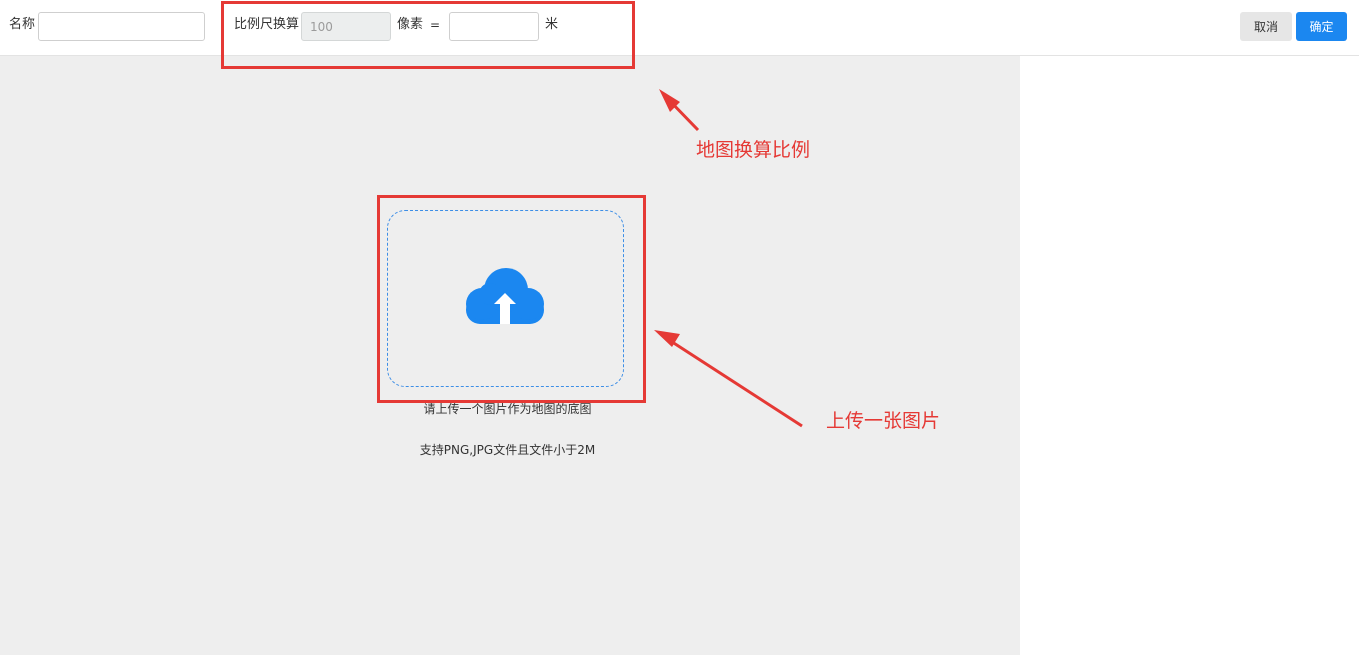  What do you see at coordinates (679, 28) in the screenshot?
I see `top-toolbar: 名称 比例尺换算 像素 = 米 取消 确定` at bounding box center [679, 28].